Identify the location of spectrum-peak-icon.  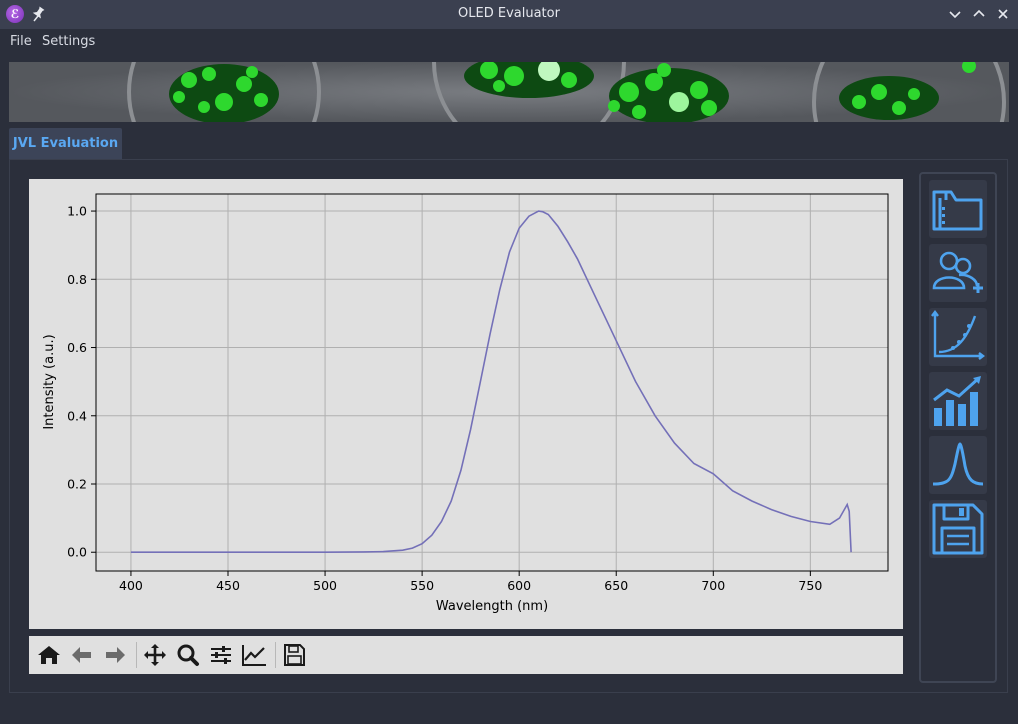
(958, 465).